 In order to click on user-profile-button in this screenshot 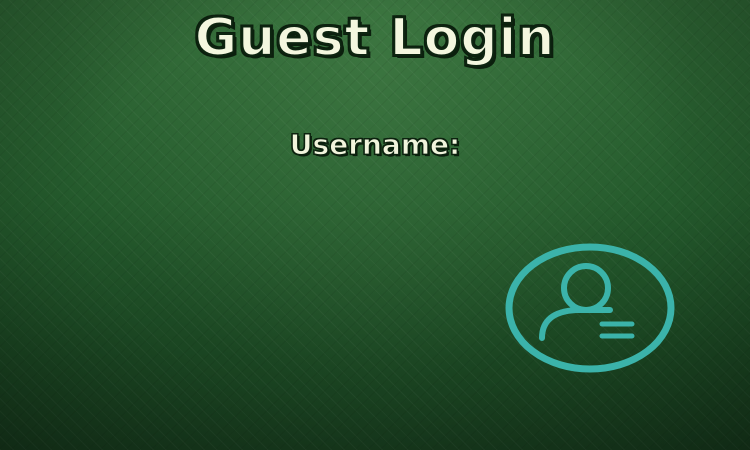, I will do `click(590, 308)`.